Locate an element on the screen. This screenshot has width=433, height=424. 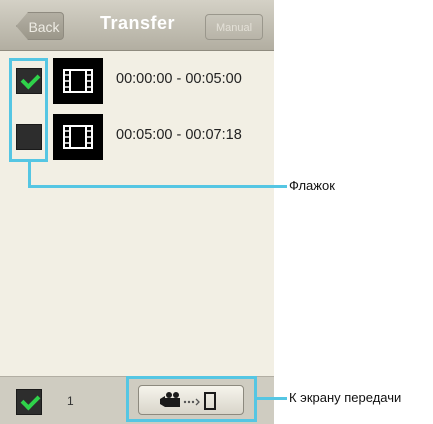
back-button: Back is located at coordinates (40, 26).